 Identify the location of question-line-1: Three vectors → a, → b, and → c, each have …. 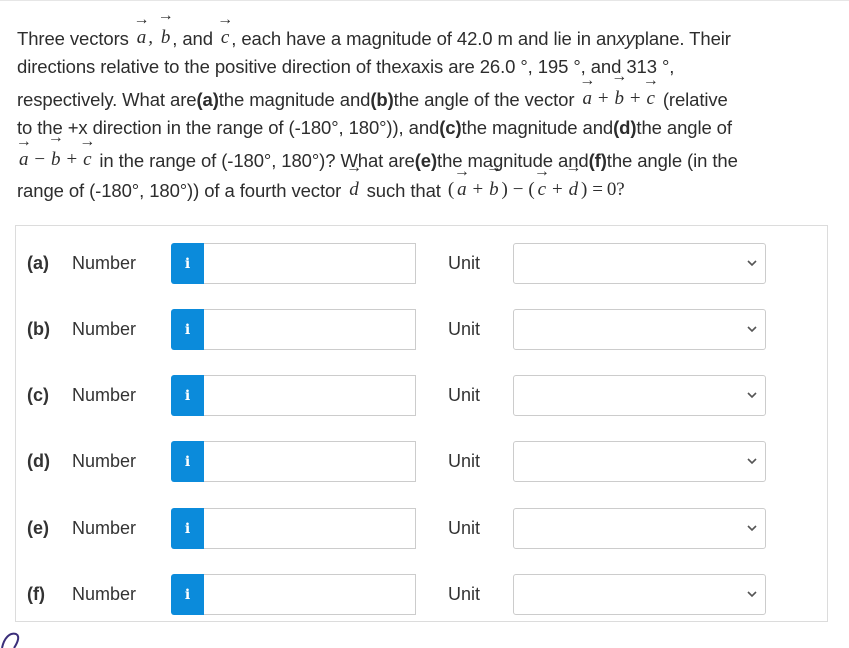
(427, 28).